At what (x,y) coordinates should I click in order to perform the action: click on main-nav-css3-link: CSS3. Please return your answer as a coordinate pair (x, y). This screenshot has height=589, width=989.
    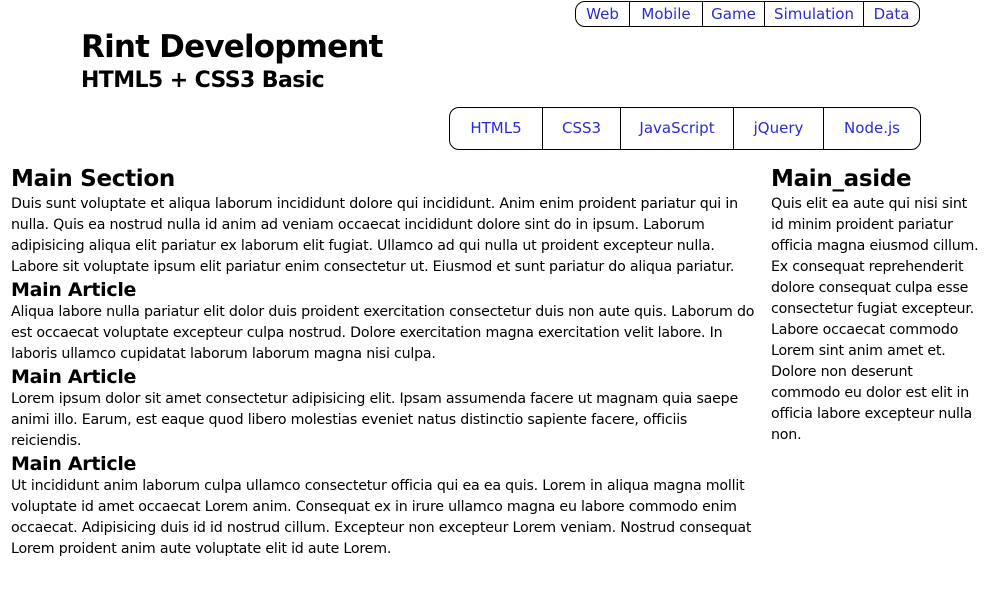
    Looking at the image, I should click on (582, 128).